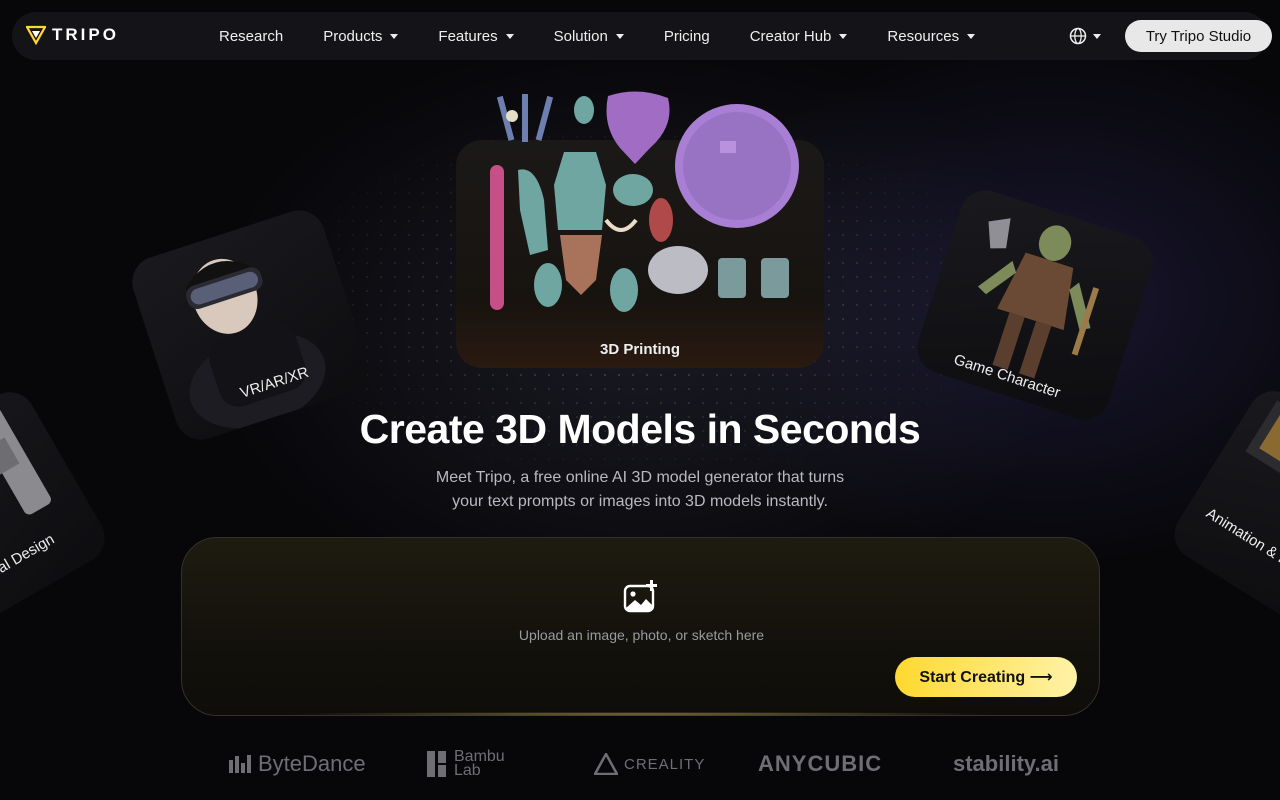 This screenshot has width=1280, height=800. I want to click on partner-name-bytedance: ByteDance, so click(312, 763).